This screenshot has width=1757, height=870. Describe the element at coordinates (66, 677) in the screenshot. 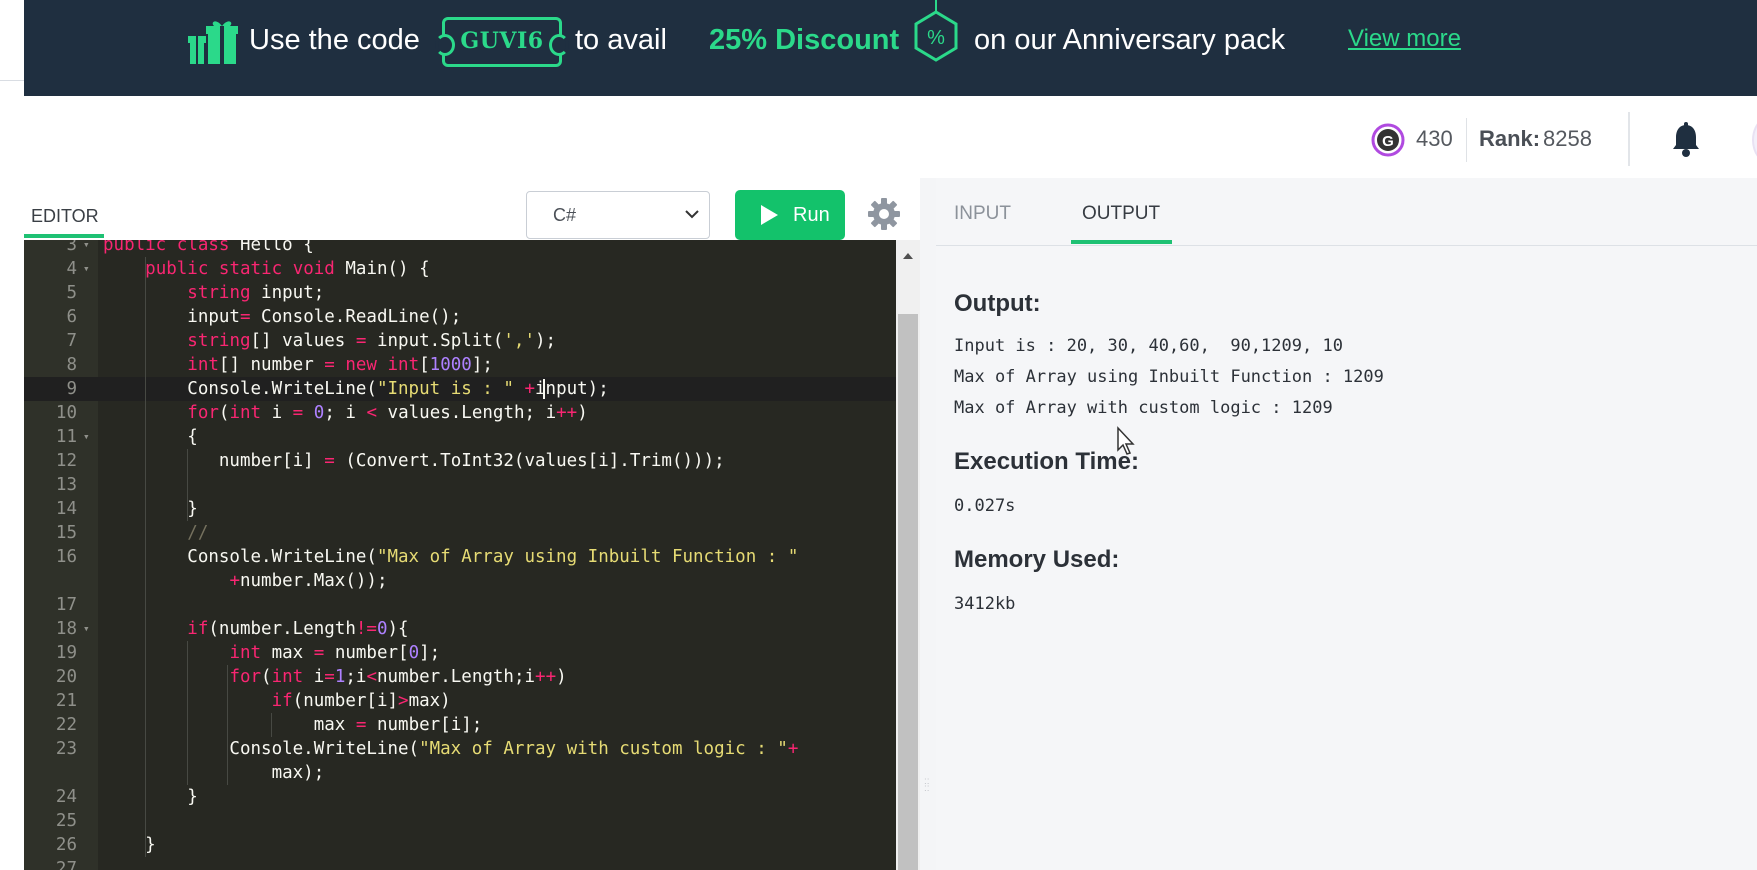

I see `line-number: 20` at that location.